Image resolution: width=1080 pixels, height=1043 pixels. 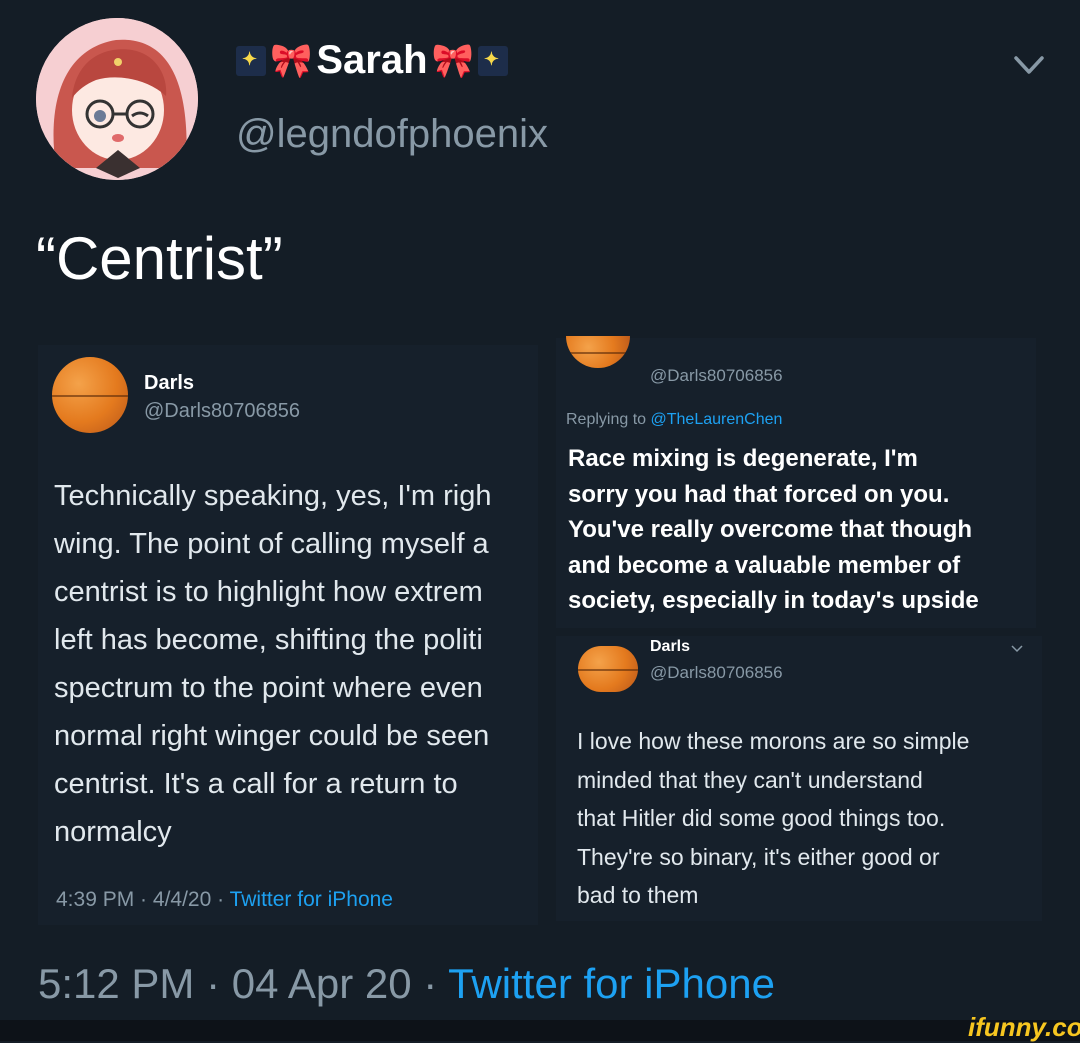 I want to click on replying-prefix: Replying to, so click(x=606, y=419).